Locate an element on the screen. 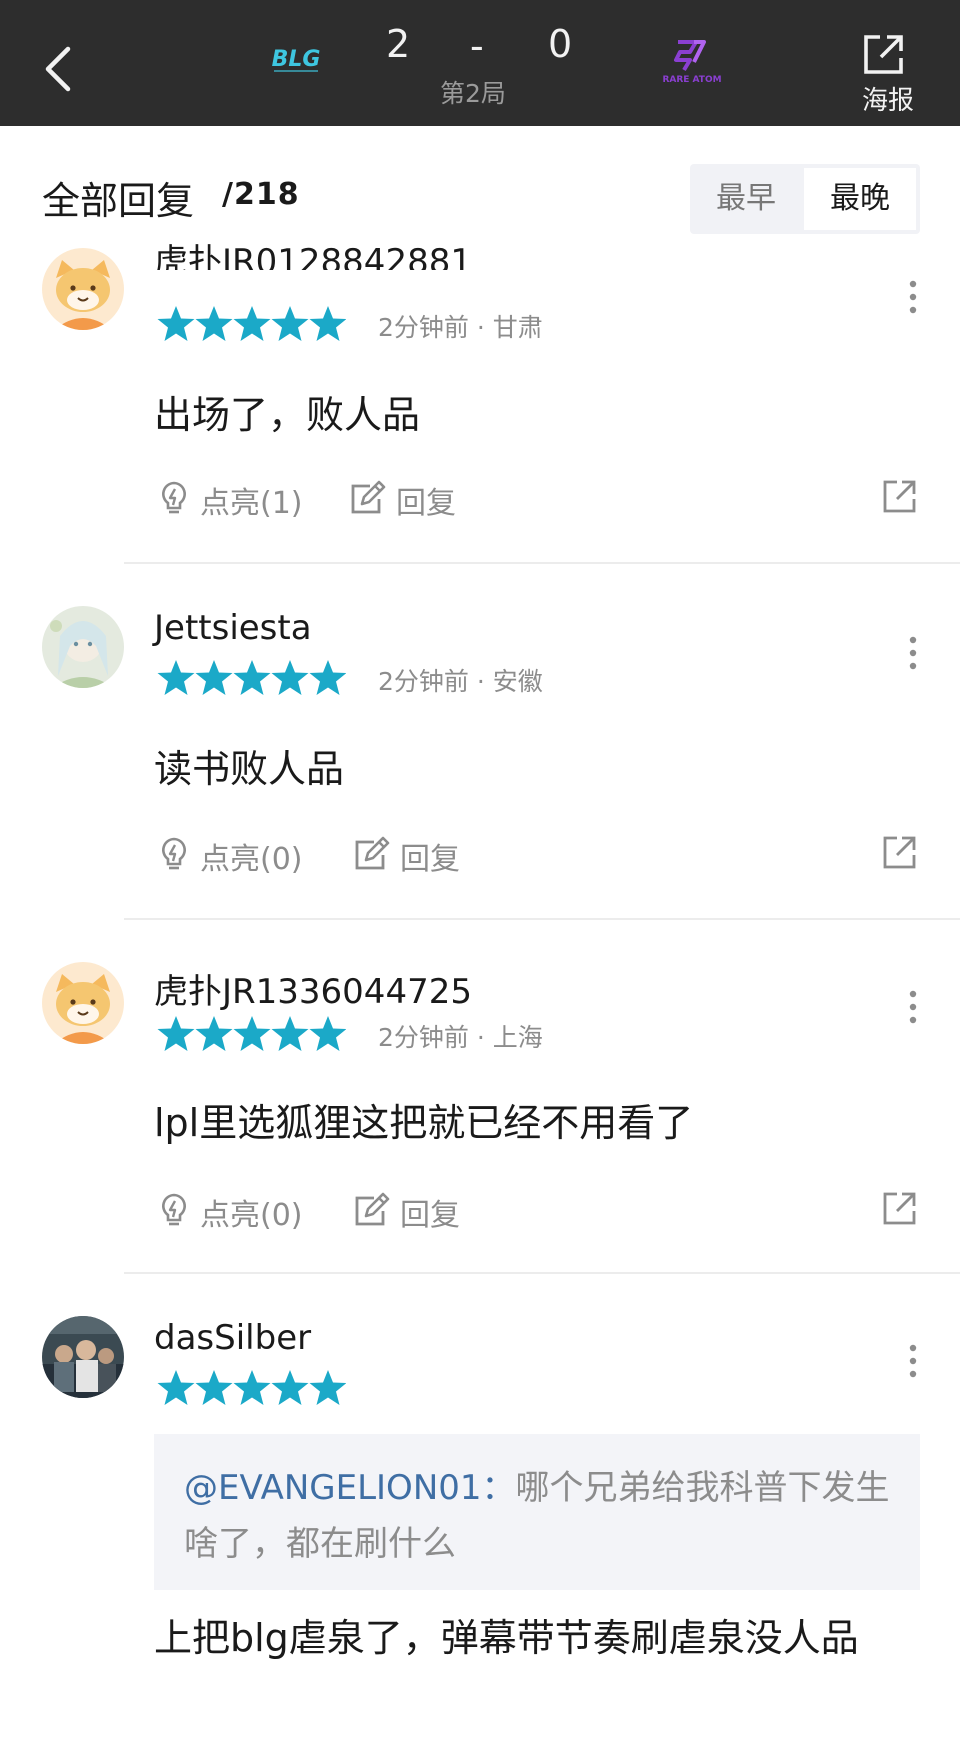  comment-text: 出场了，败人品 is located at coordinates (287, 415).